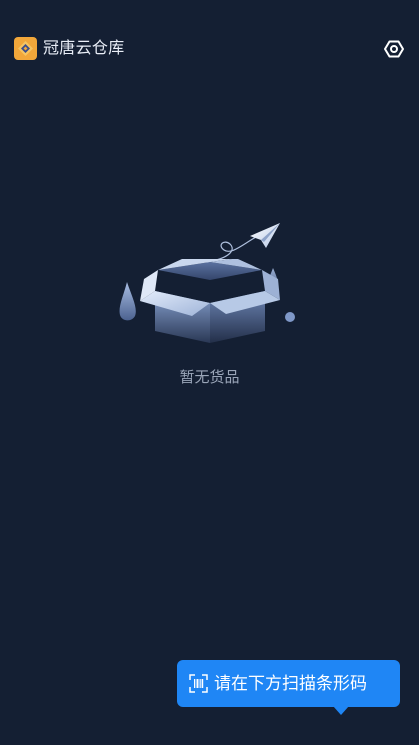  I want to click on scan-tip-pointer, so click(341, 710).